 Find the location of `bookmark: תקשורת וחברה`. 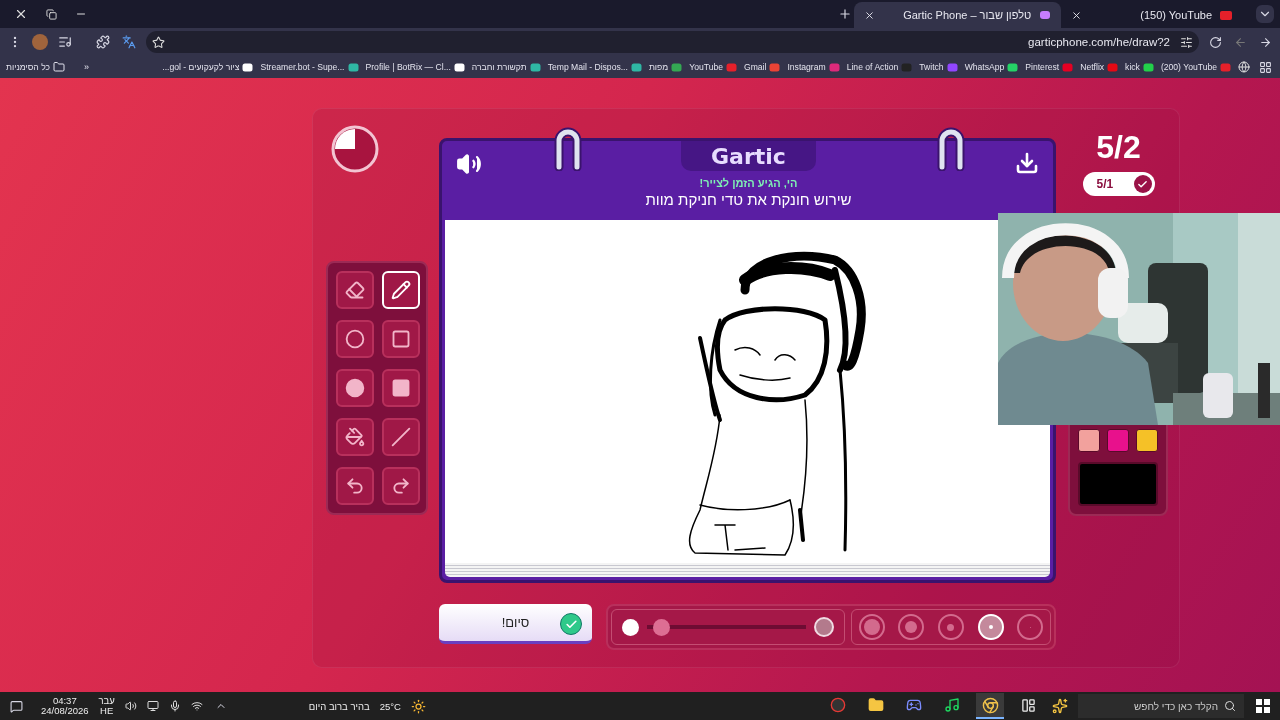

bookmark: תקשורת וחברה is located at coordinates (506, 67).